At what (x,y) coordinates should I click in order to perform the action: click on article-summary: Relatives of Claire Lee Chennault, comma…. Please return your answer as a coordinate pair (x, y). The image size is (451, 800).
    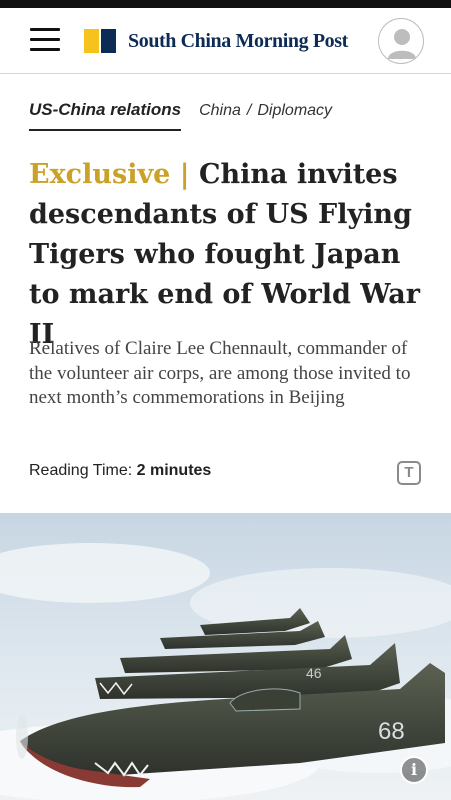
    Looking at the image, I should click on (220, 373).